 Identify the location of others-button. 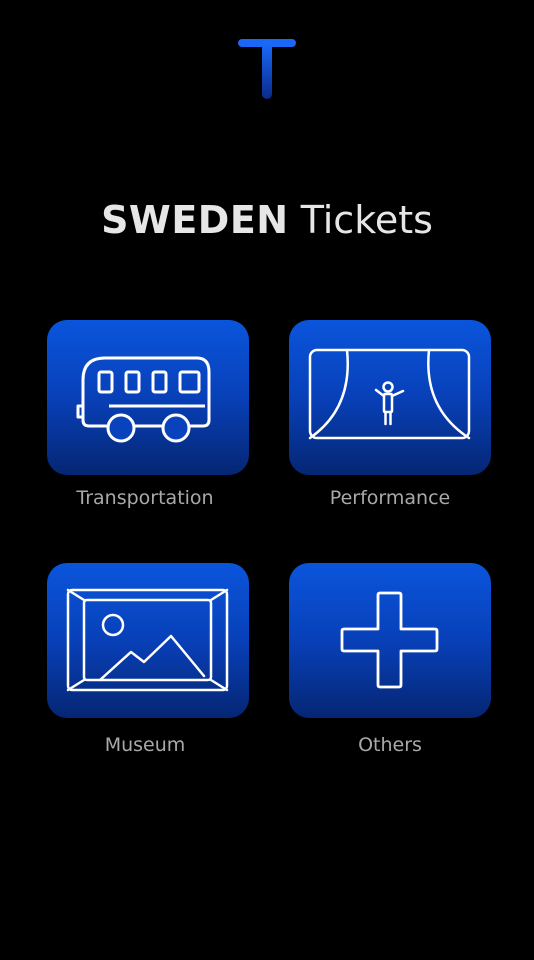
(390, 640).